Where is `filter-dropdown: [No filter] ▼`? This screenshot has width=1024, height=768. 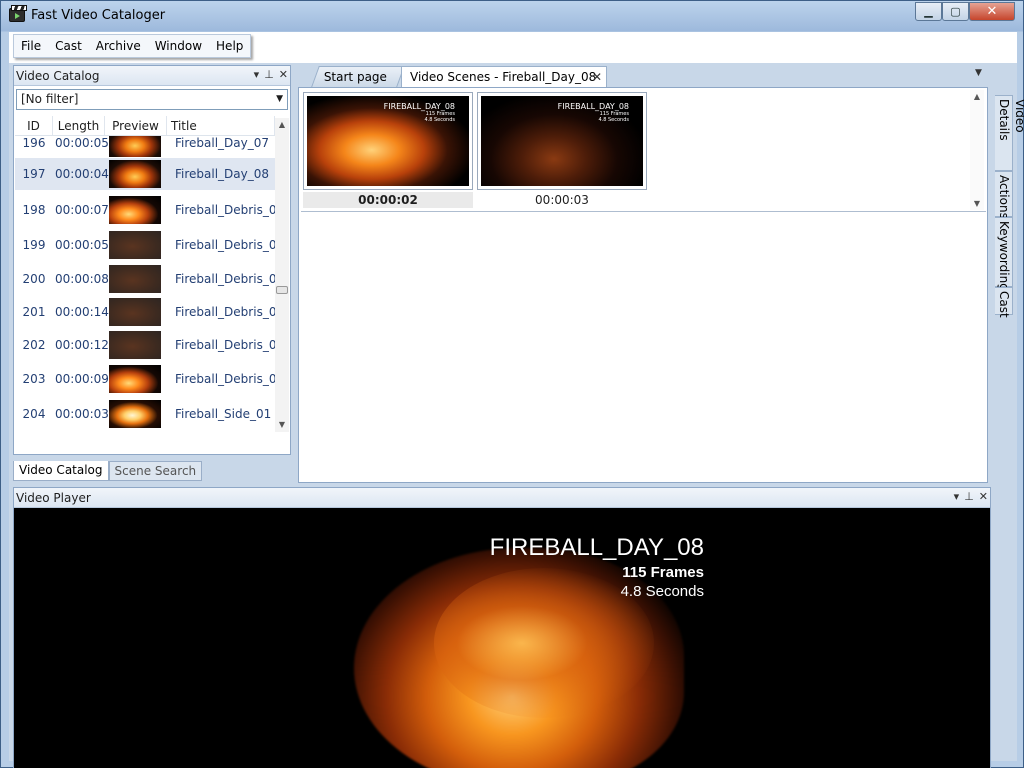
filter-dropdown: [No filter] ▼ is located at coordinates (152, 99).